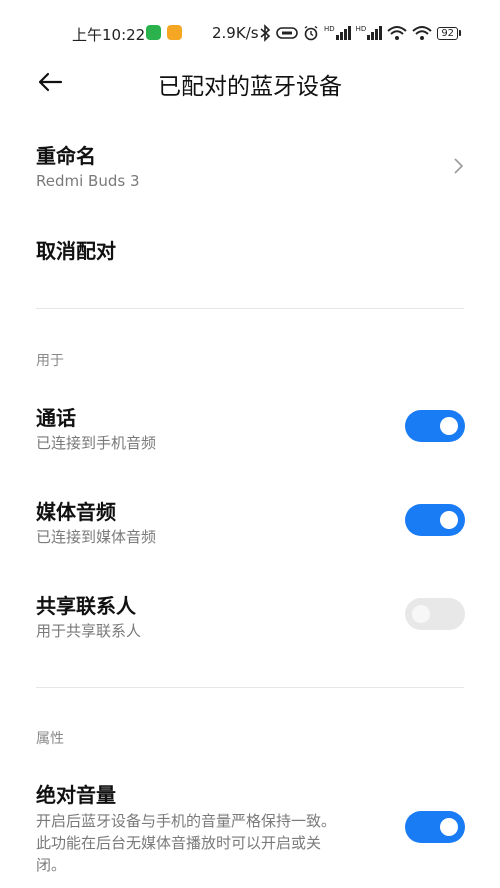 The height and width of the screenshot is (888, 500). Describe the element at coordinates (153, 32) in the screenshot. I see `wechat-icon` at that location.